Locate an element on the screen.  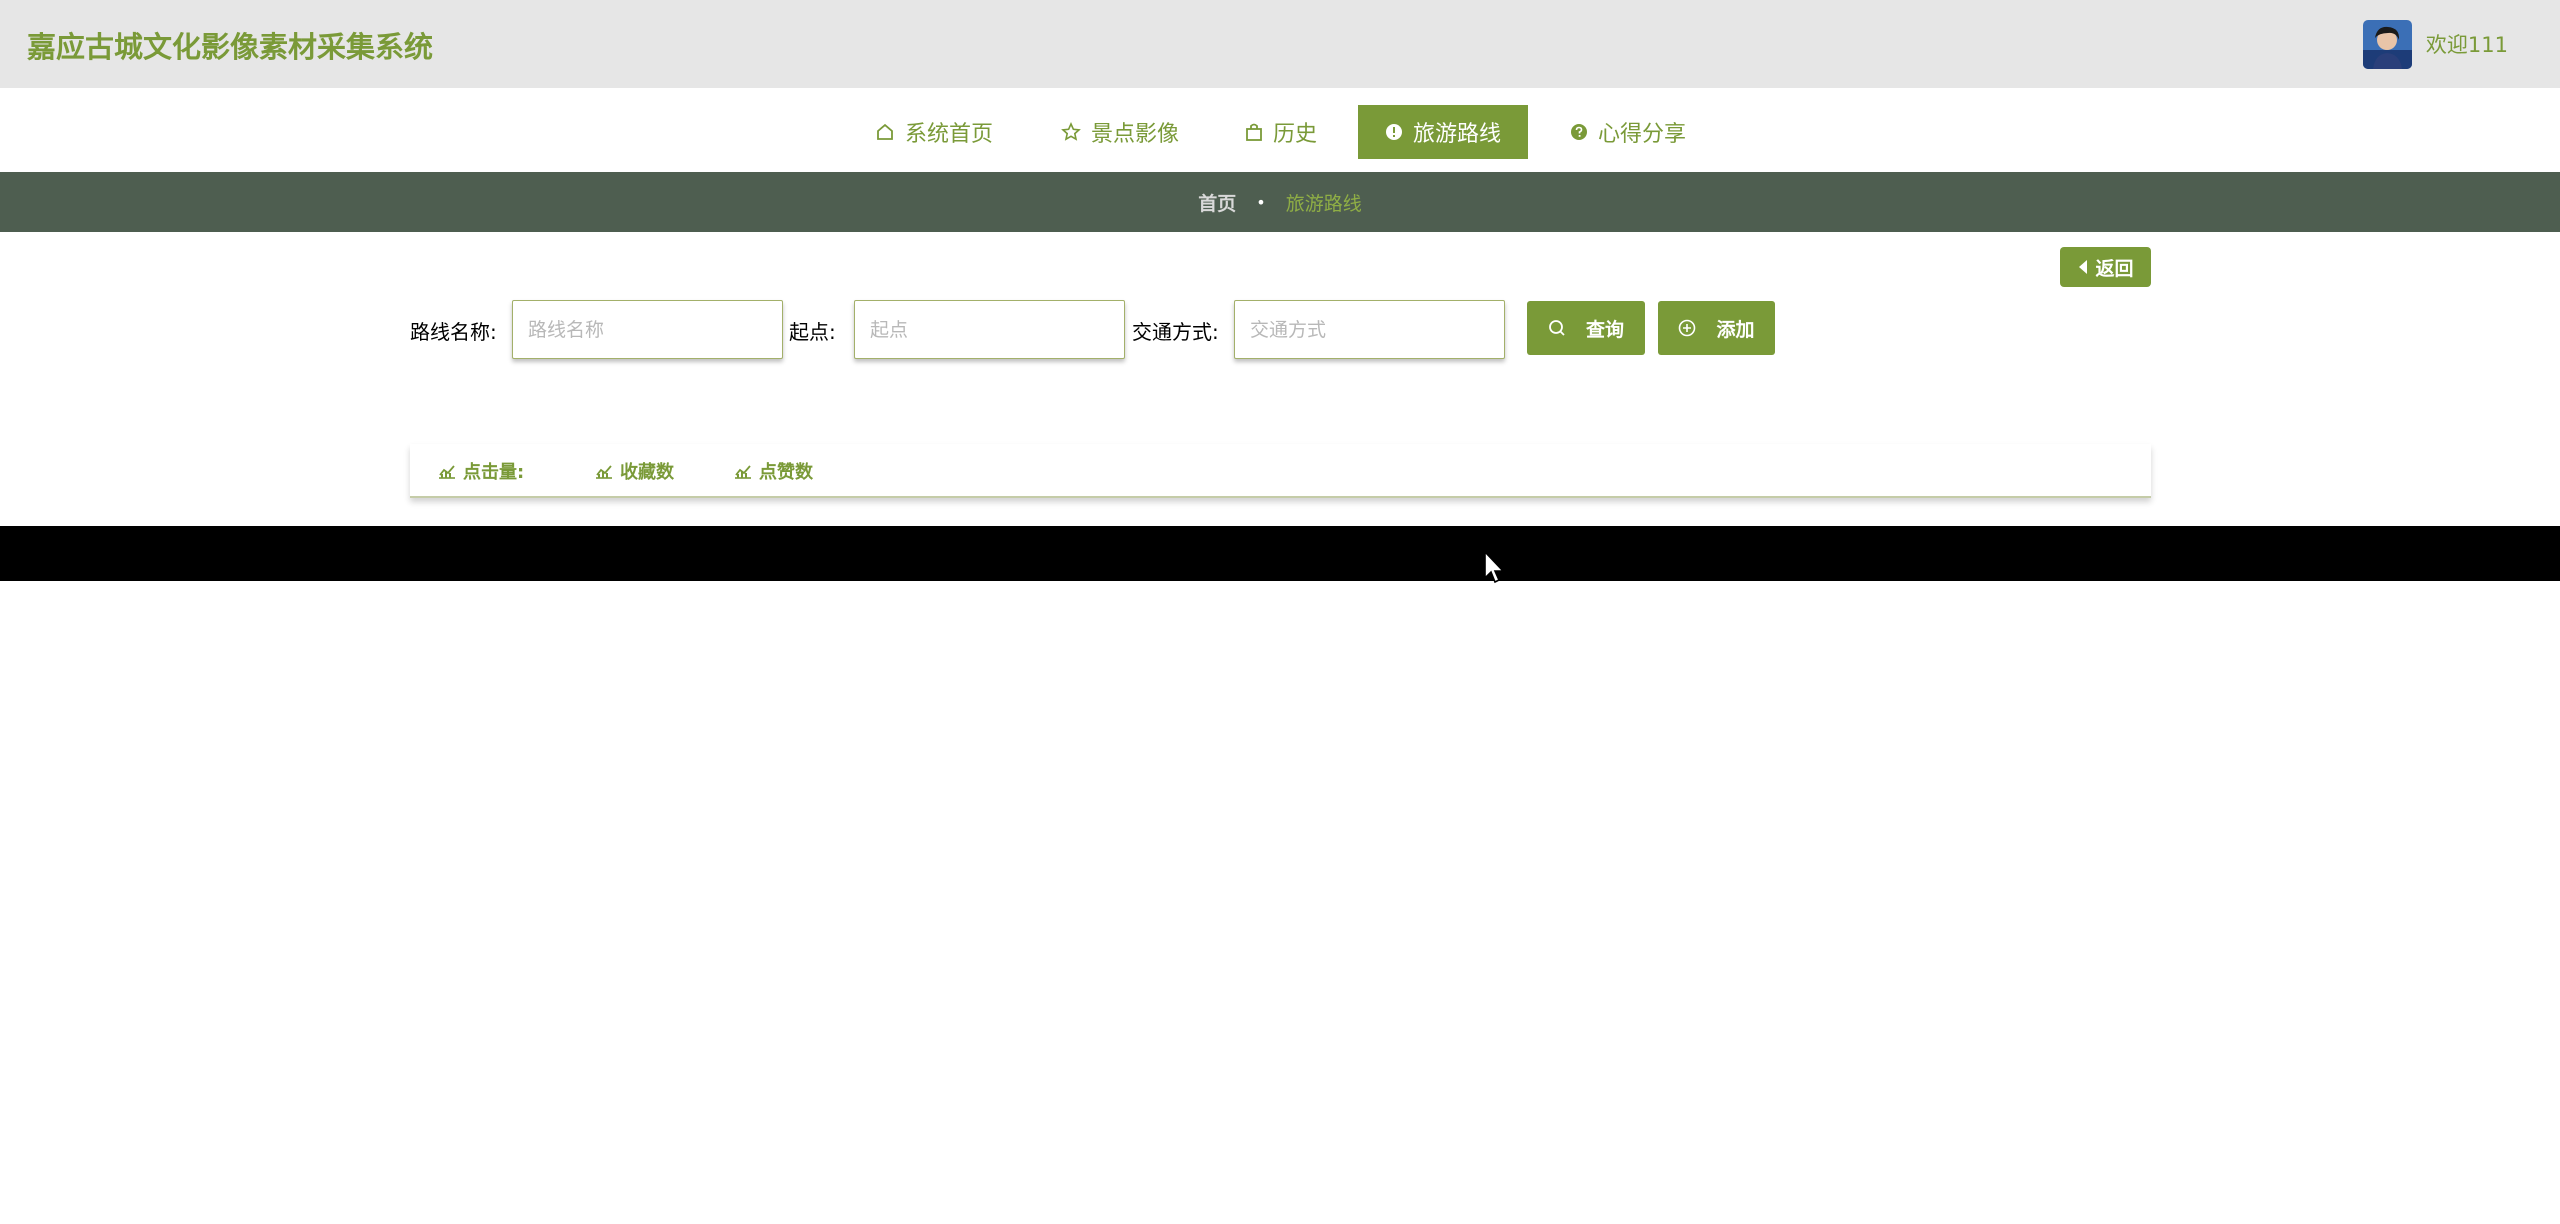
add-button: 添加 is located at coordinates (1716, 328).